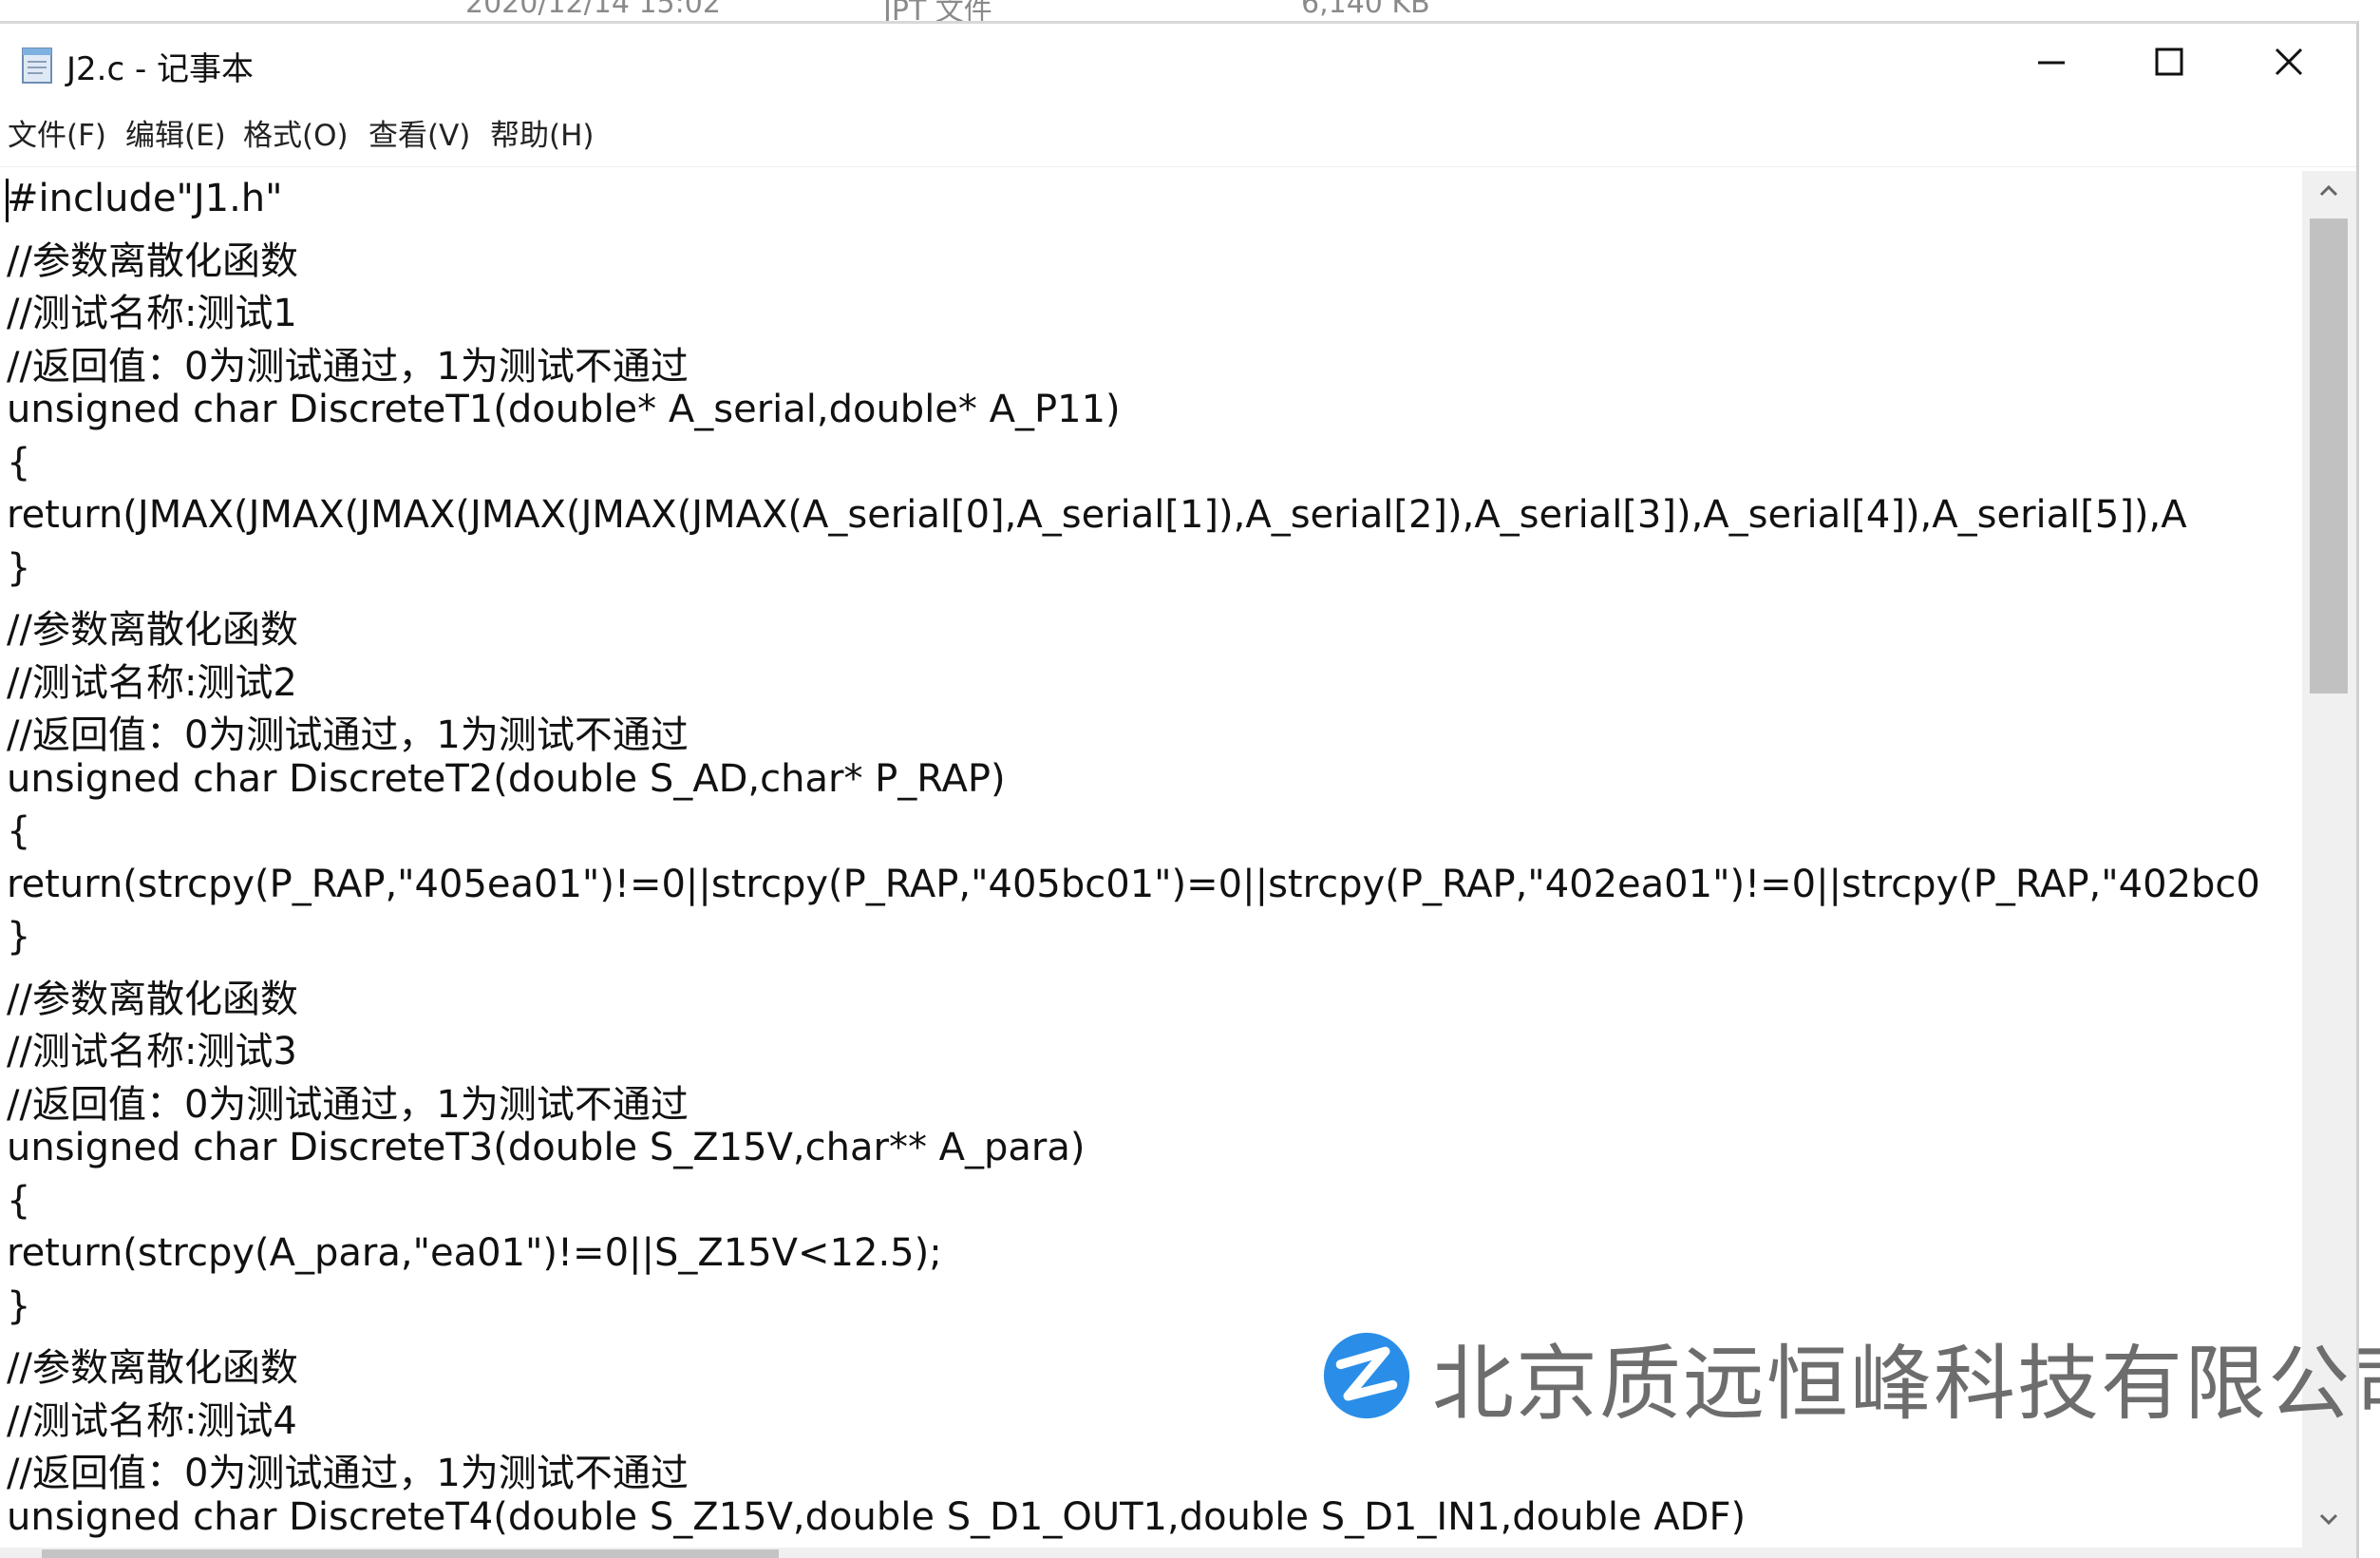 The width and height of the screenshot is (2380, 1558). I want to click on menu-file: 文件(F), so click(57, 132).